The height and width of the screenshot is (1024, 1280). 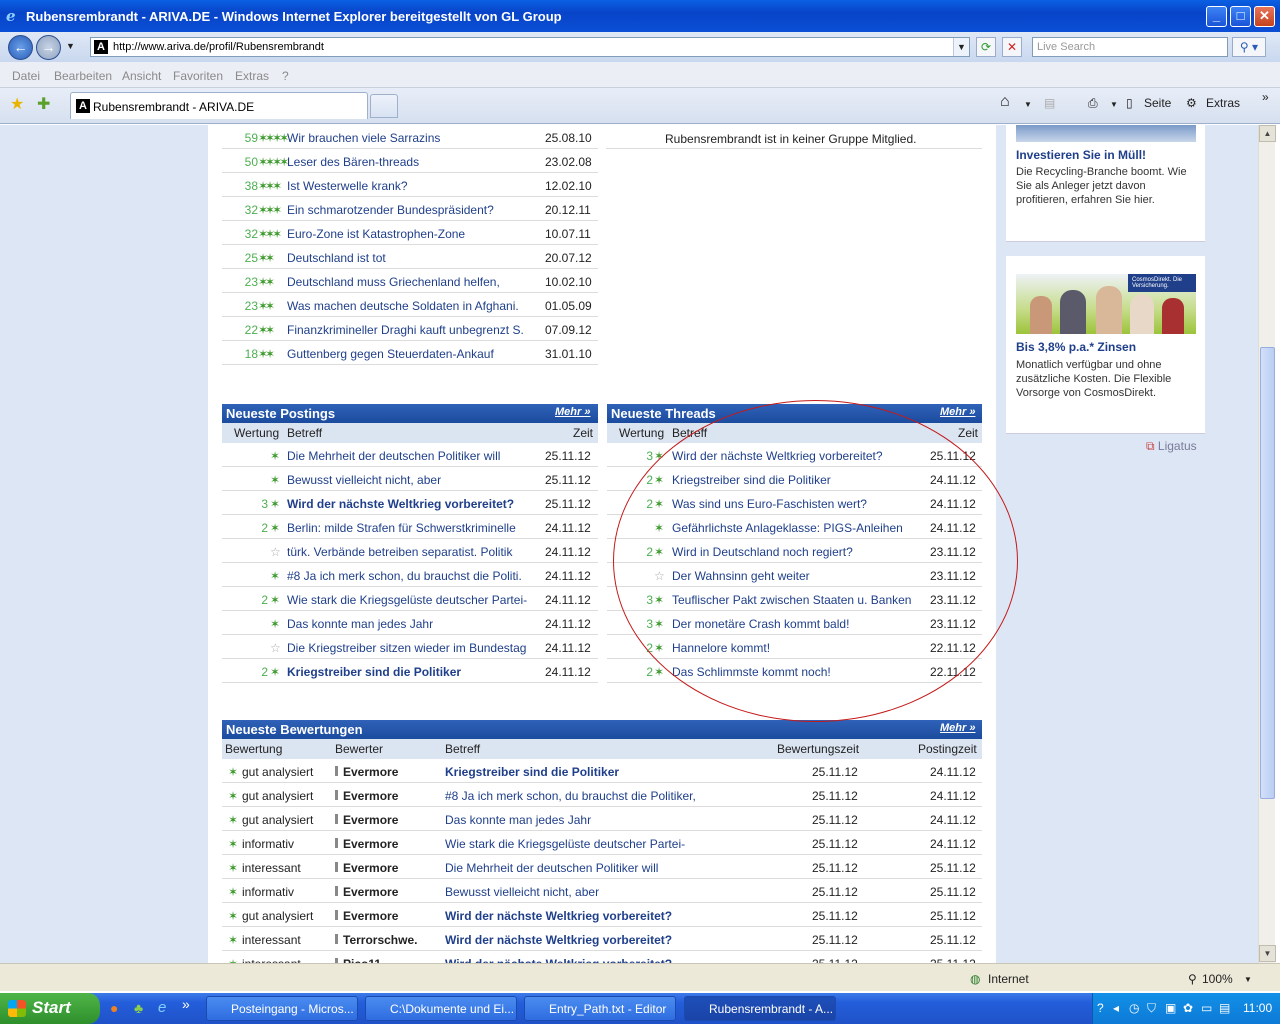 What do you see at coordinates (518, 820) in the screenshot?
I see `rated-posting-link: Das konnte man jedes Jahr` at bounding box center [518, 820].